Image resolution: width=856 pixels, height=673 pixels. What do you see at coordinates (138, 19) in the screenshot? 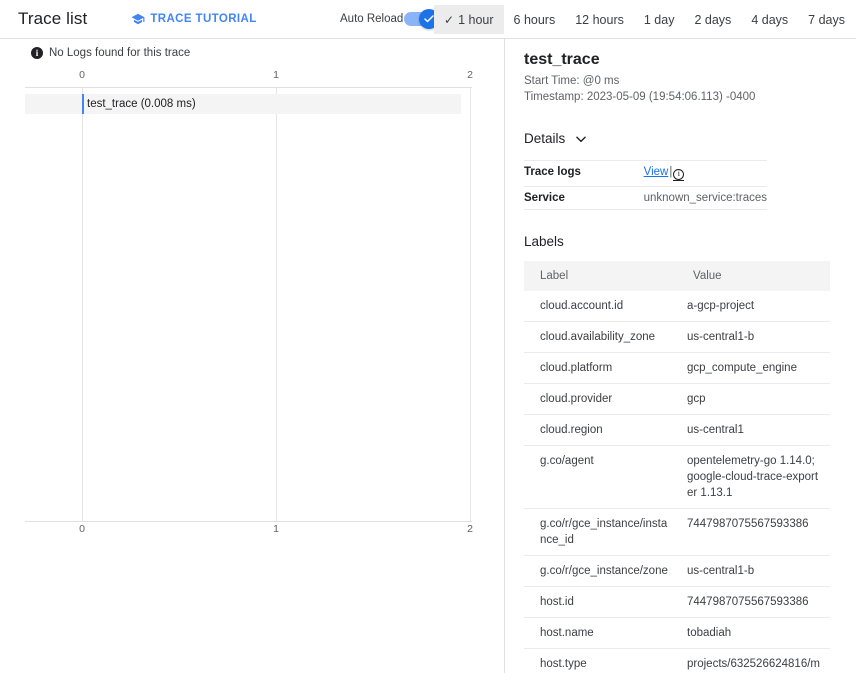
I see `graduation-cap-icon` at bounding box center [138, 19].